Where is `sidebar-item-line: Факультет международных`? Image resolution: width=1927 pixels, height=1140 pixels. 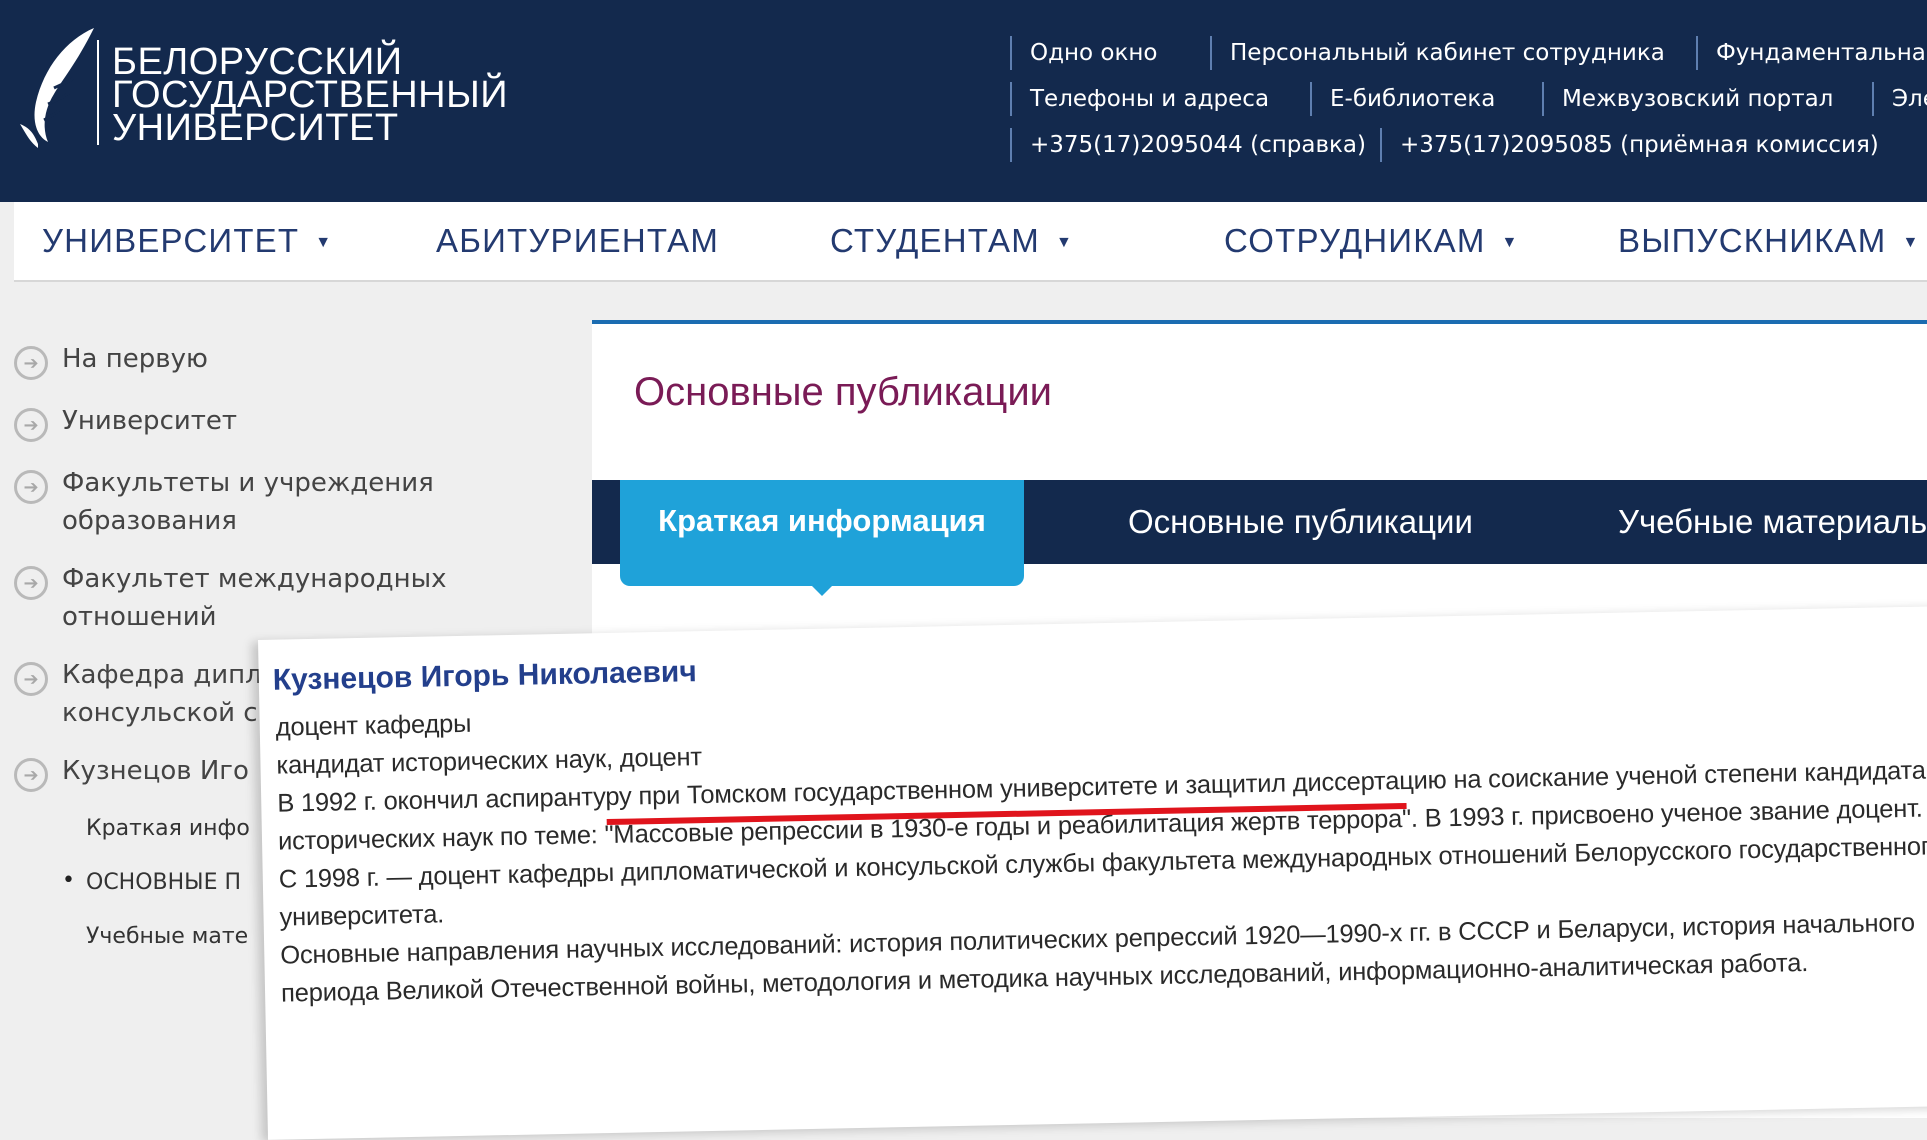 sidebar-item-line: Факультет международных is located at coordinates (254, 579).